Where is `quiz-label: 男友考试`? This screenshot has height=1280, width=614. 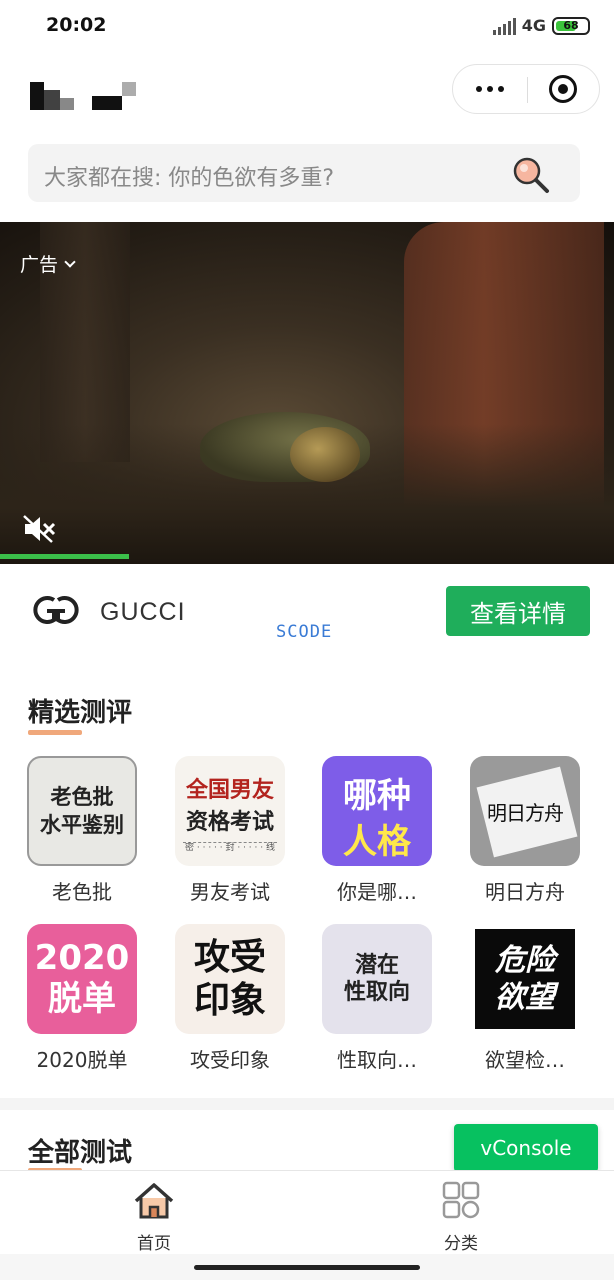
quiz-label: 男友考试 is located at coordinates (230, 892).